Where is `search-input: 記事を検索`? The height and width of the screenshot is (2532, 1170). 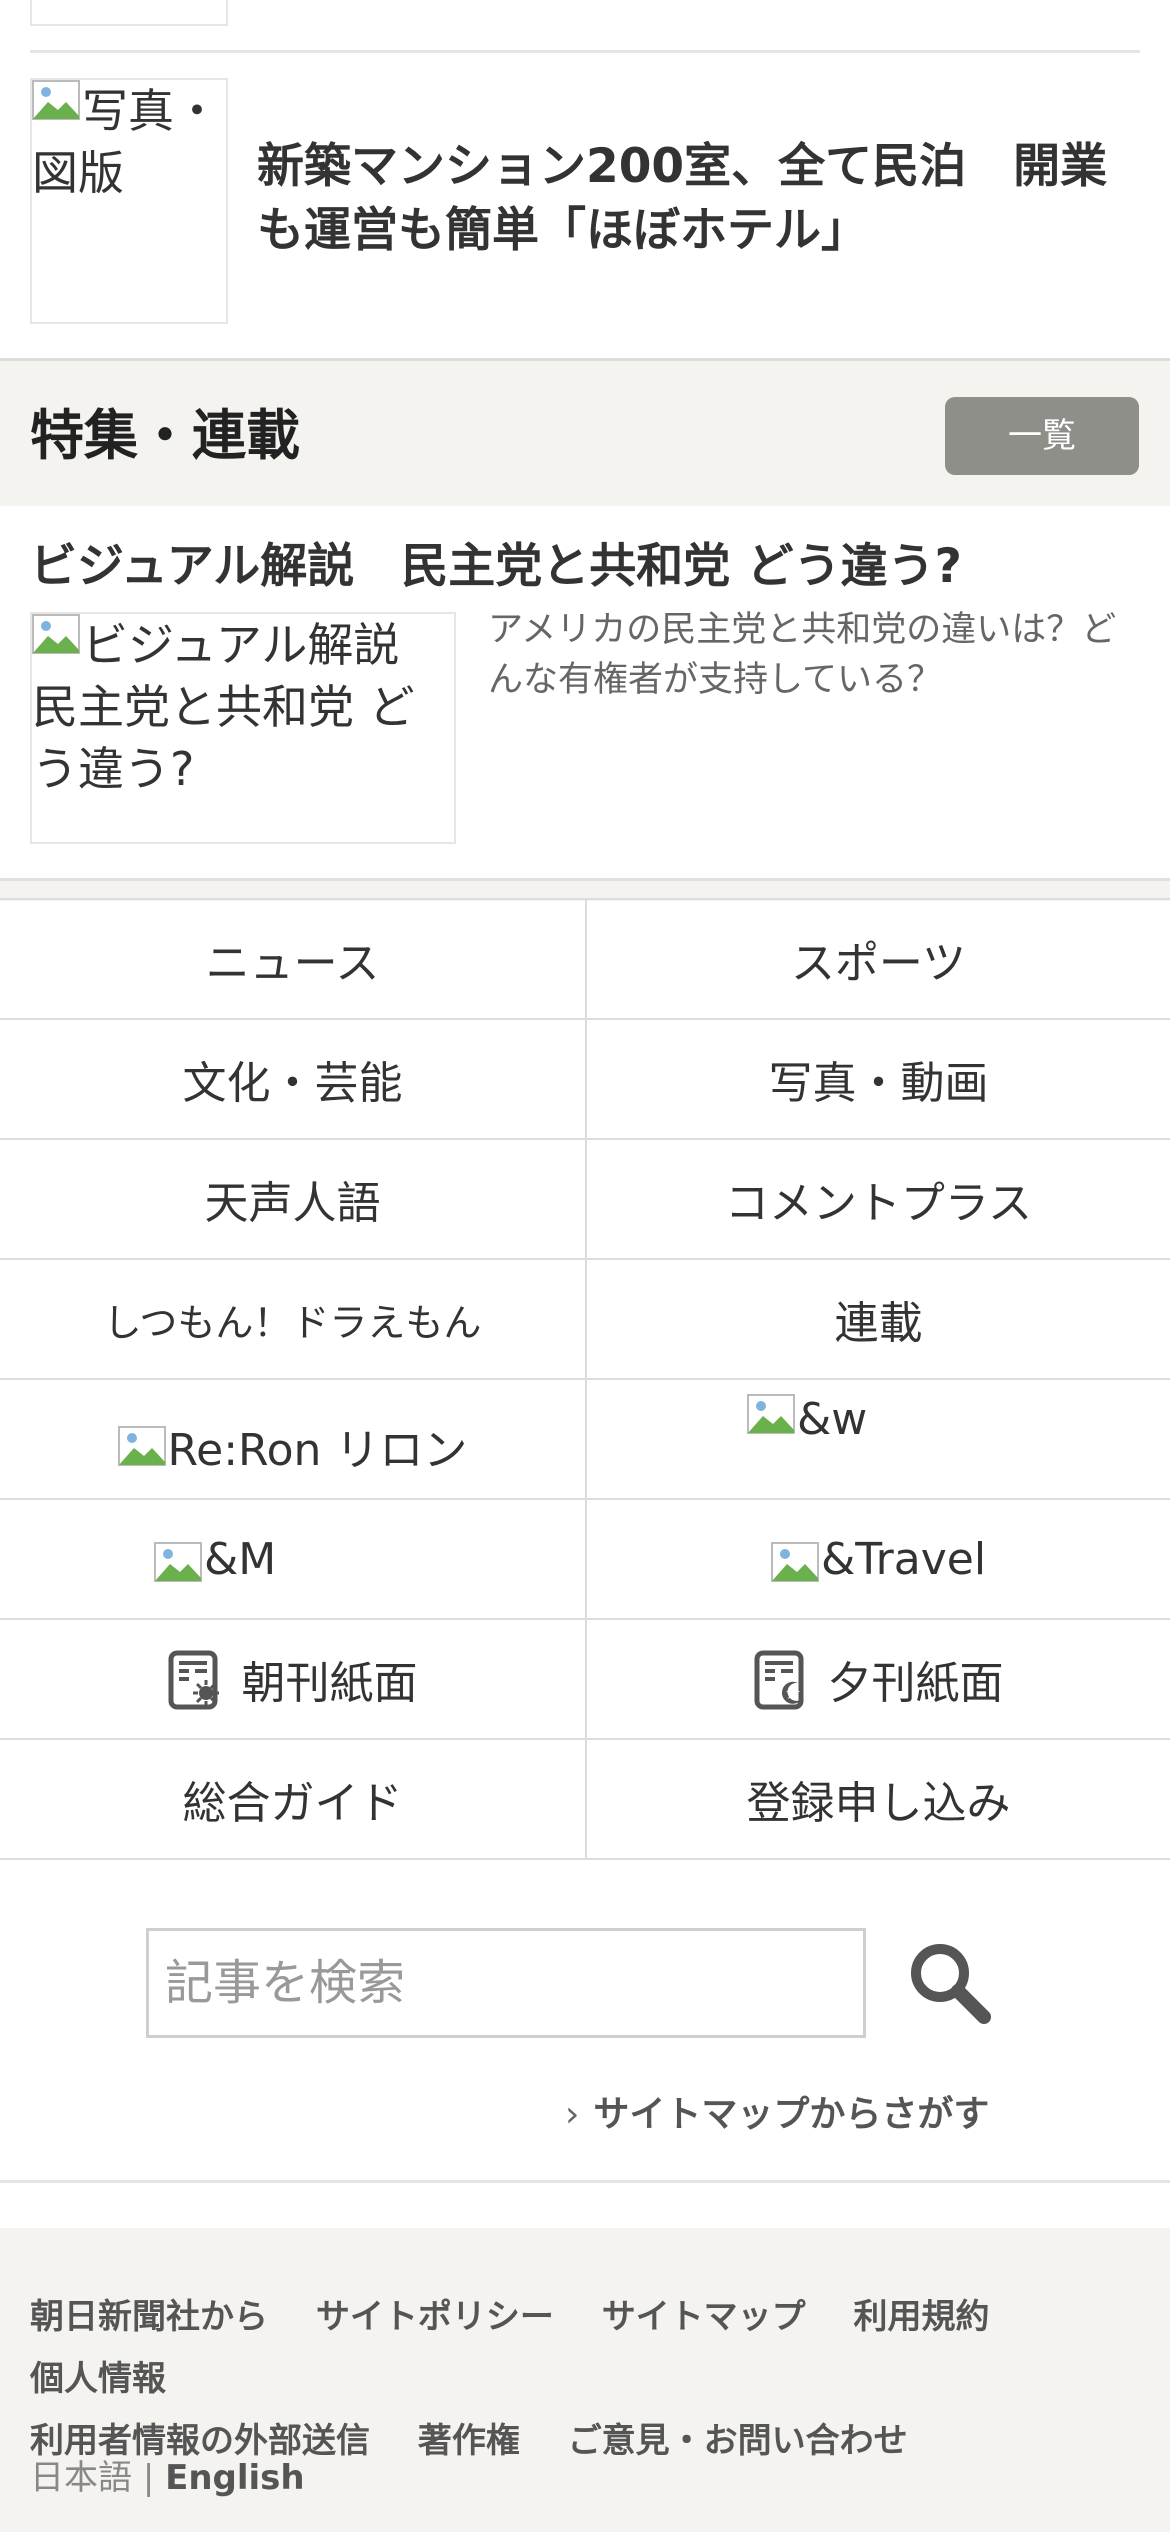
search-input: 記事を検索 is located at coordinates (506, 1983).